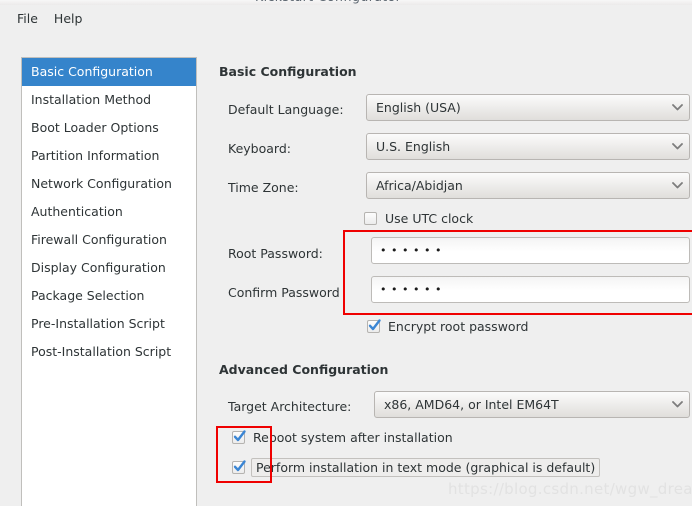  I want to click on sidebar-item-firewall-configuration: Firewall Configuration, so click(109, 240).